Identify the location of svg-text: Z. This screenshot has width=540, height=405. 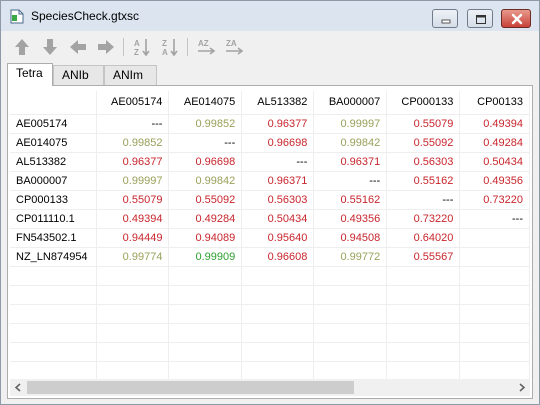
(164, 43).